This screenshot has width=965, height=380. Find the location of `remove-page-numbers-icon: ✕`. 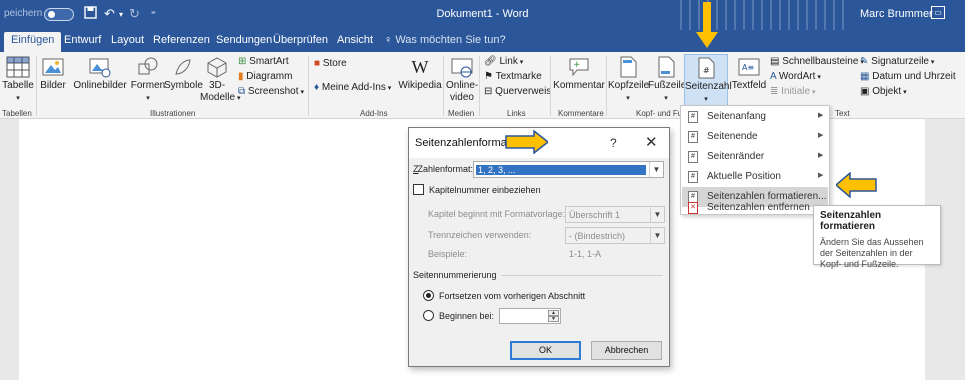

remove-page-numbers-icon: ✕ is located at coordinates (693, 208).